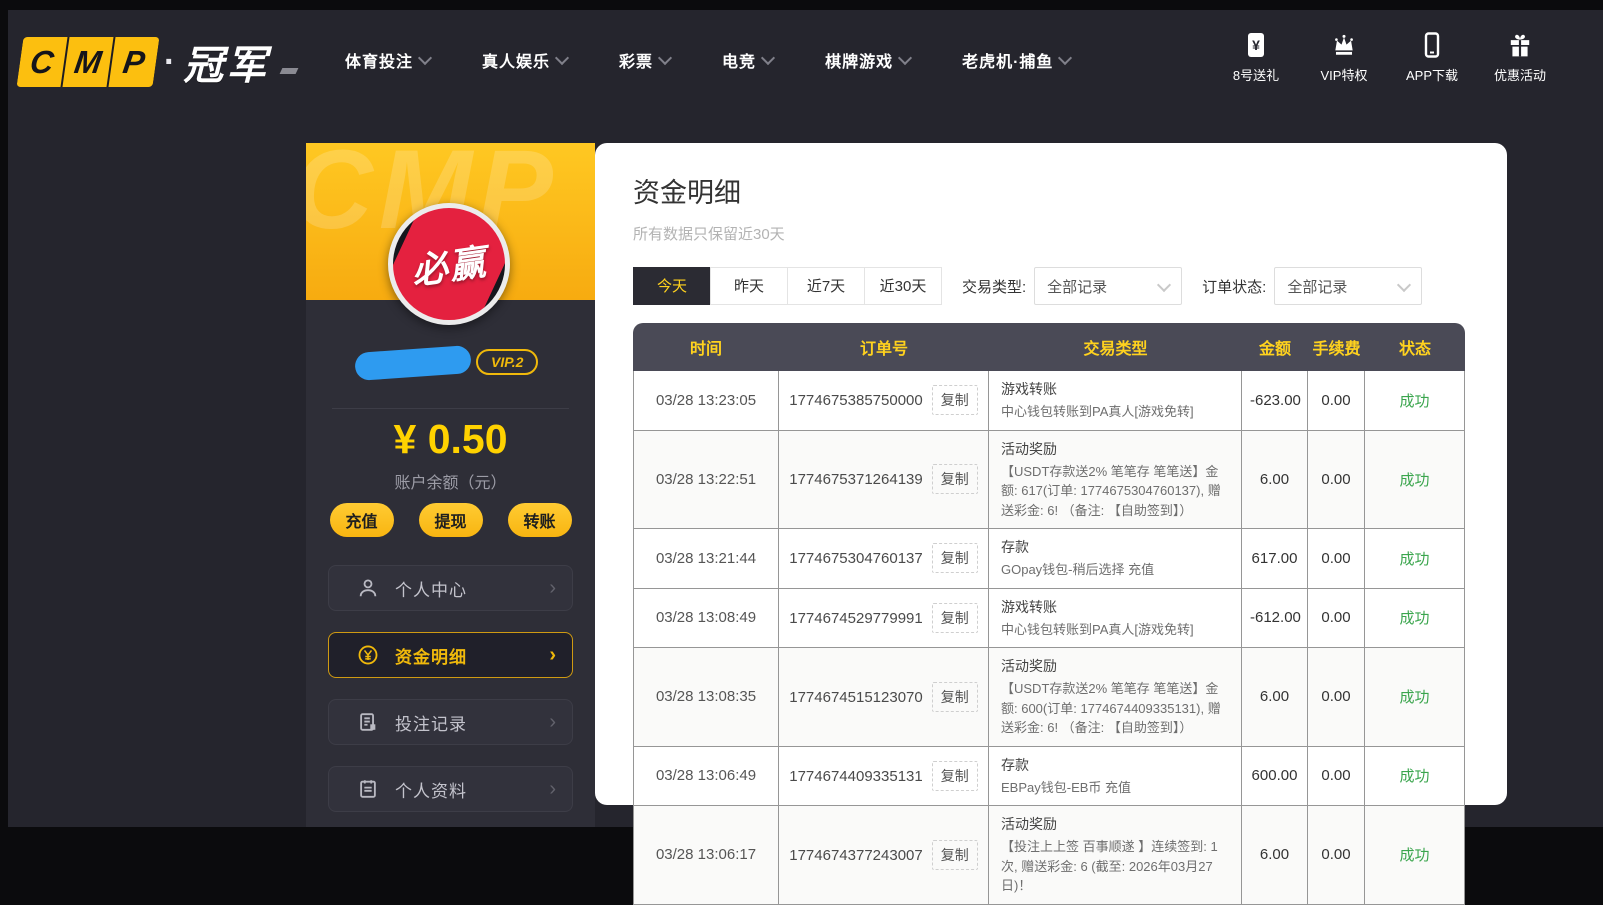 The width and height of the screenshot is (1603, 905). Describe the element at coordinates (884, 855) in the screenshot. I see `cell-order: 1774674377243007 复制` at that location.